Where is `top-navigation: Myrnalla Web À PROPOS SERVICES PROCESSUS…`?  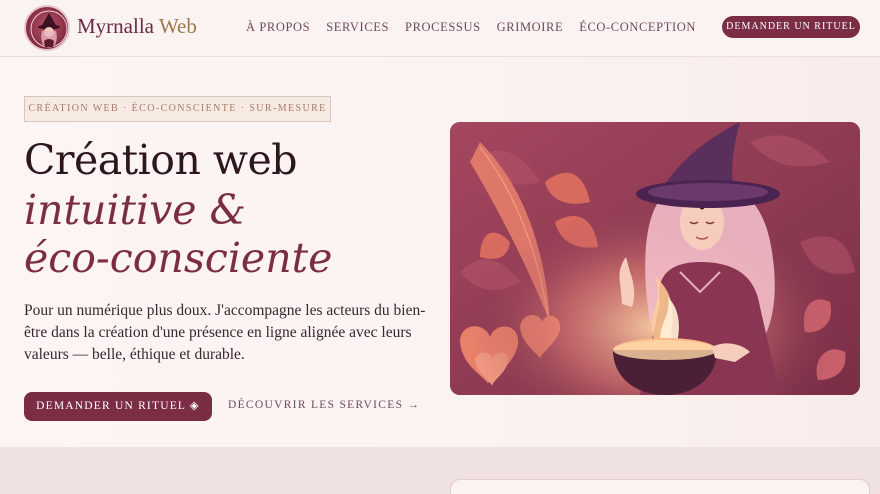
top-navigation: Myrnalla Web À PROPOS SERVICES PROCESSUS… is located at coordinates (440, 28).